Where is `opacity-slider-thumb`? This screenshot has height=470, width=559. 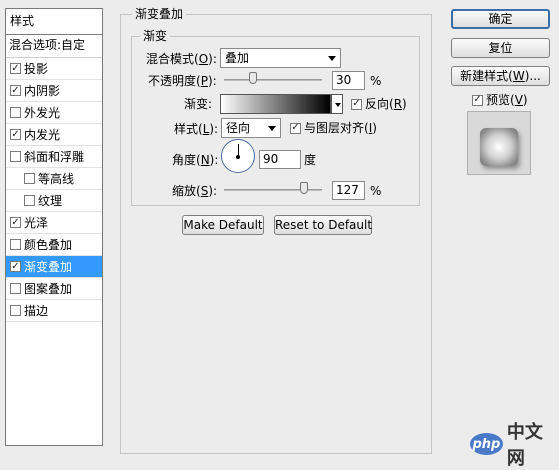 opacity-slider-thumb is located at coordinates (253, 78).